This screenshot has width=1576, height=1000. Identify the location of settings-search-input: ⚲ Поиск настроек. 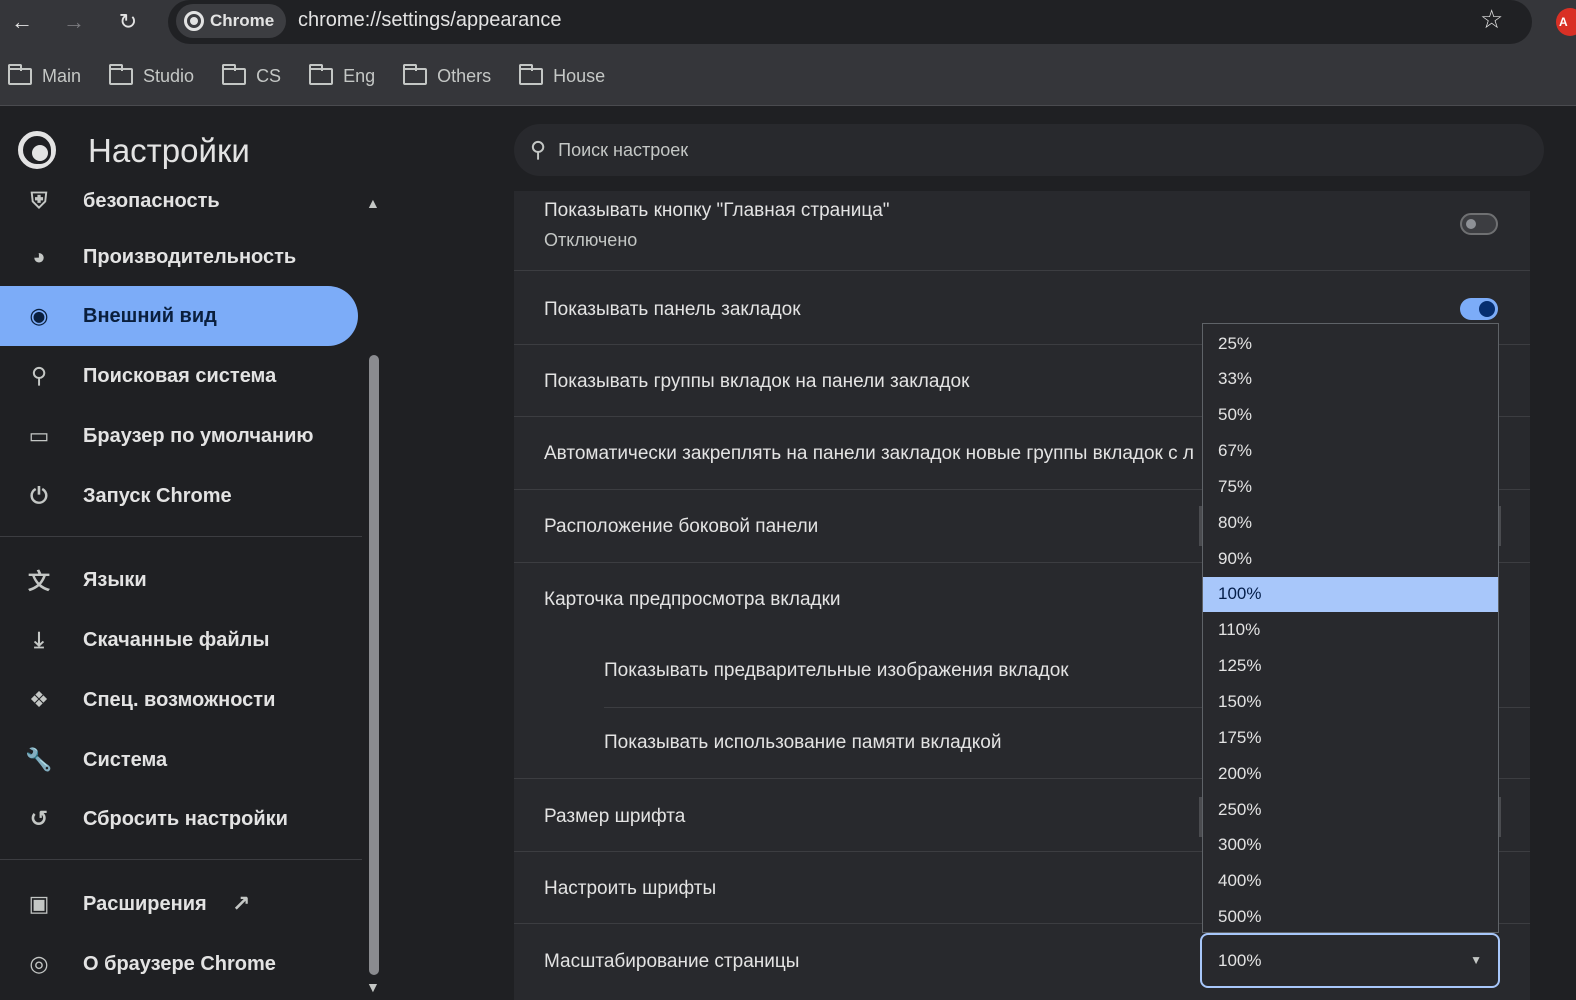
(1029, 150).